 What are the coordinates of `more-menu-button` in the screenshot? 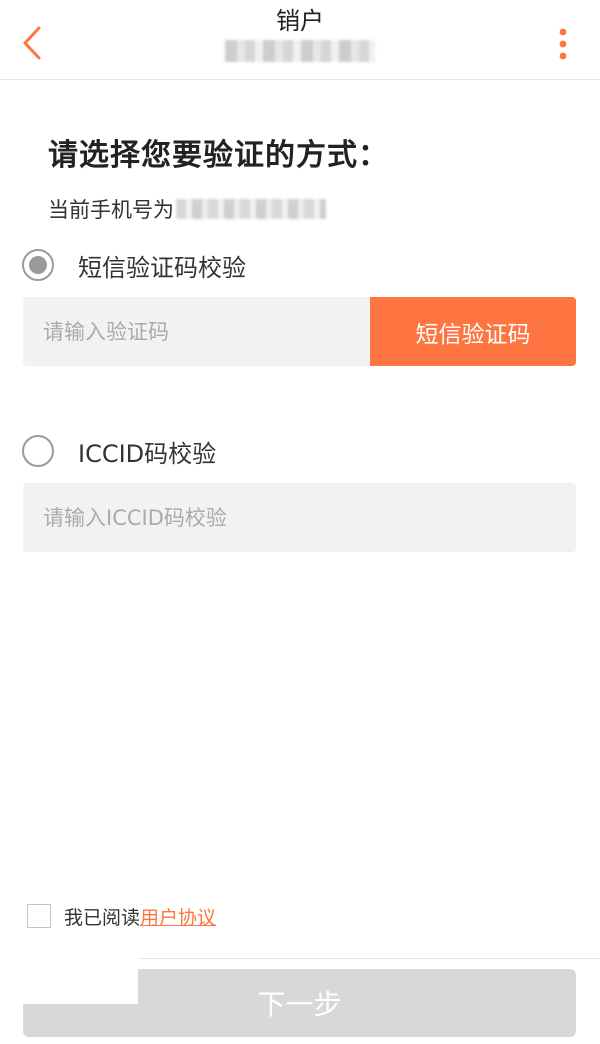 It's located at (563, 44).